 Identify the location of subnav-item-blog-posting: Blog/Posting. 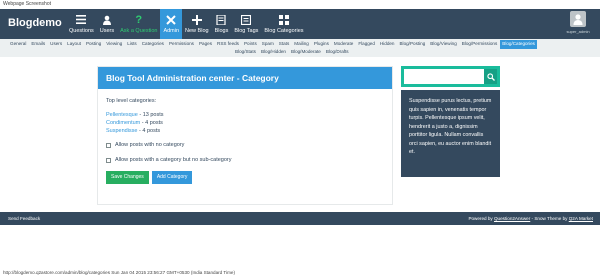
(412, 44).